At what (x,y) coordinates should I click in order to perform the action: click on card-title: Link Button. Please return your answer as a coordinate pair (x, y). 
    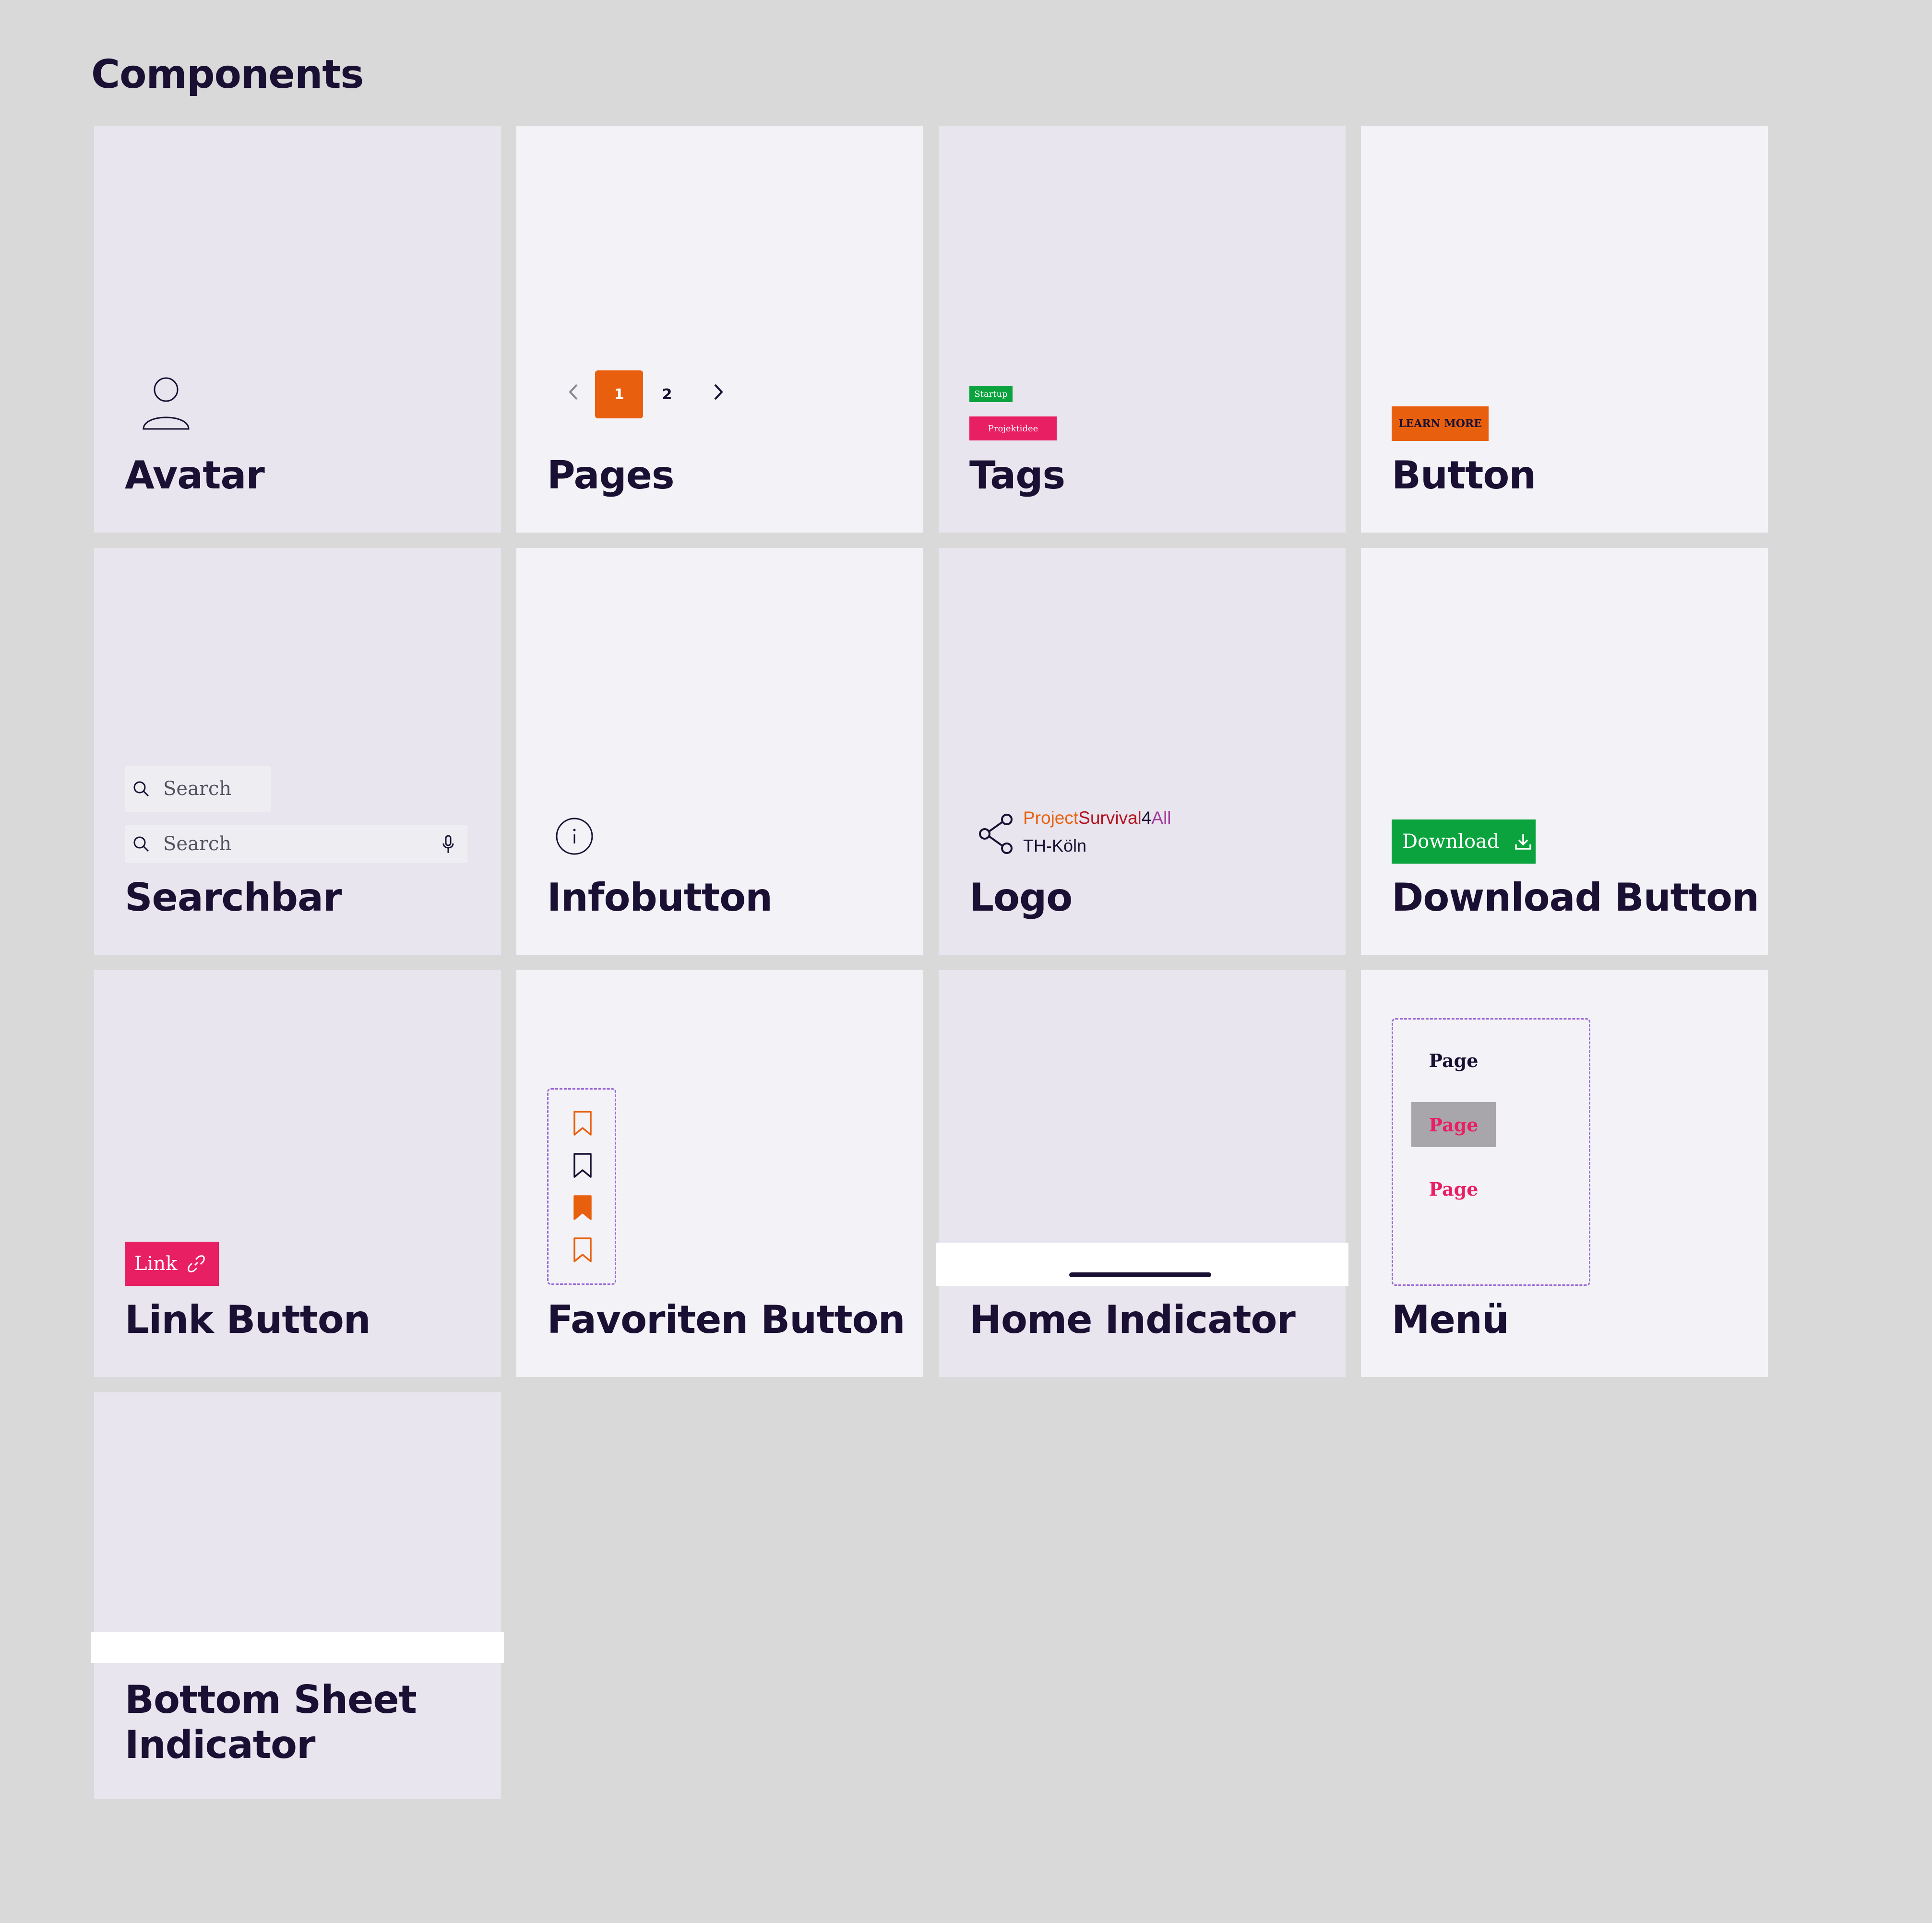
    Looking at the image, I should click on (248, 1319).